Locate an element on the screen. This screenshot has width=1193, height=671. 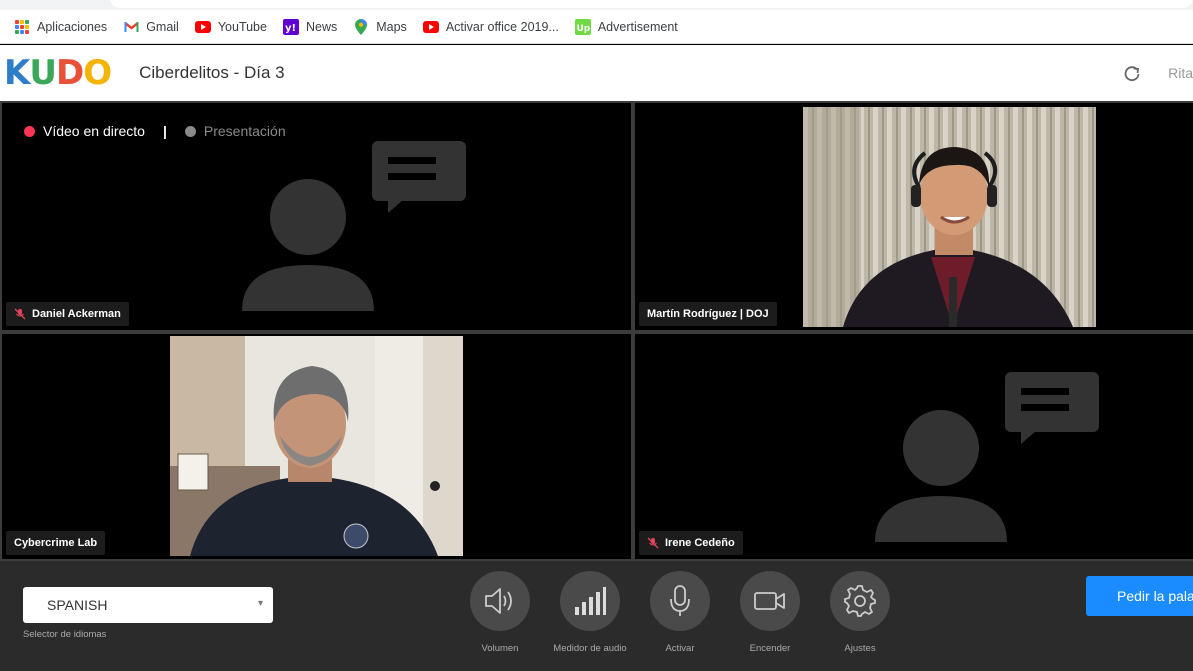
refresh-icon is located at coordinates (1132, 74).